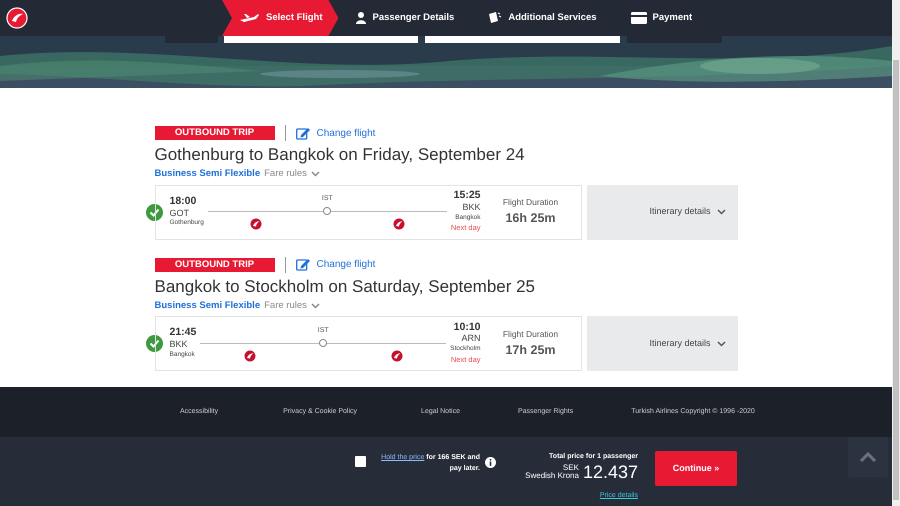 This screenshot has height=506, width=900. Describe the element at coordinates (250, 18) in the screenshot. I see `plane-icon` at that location.